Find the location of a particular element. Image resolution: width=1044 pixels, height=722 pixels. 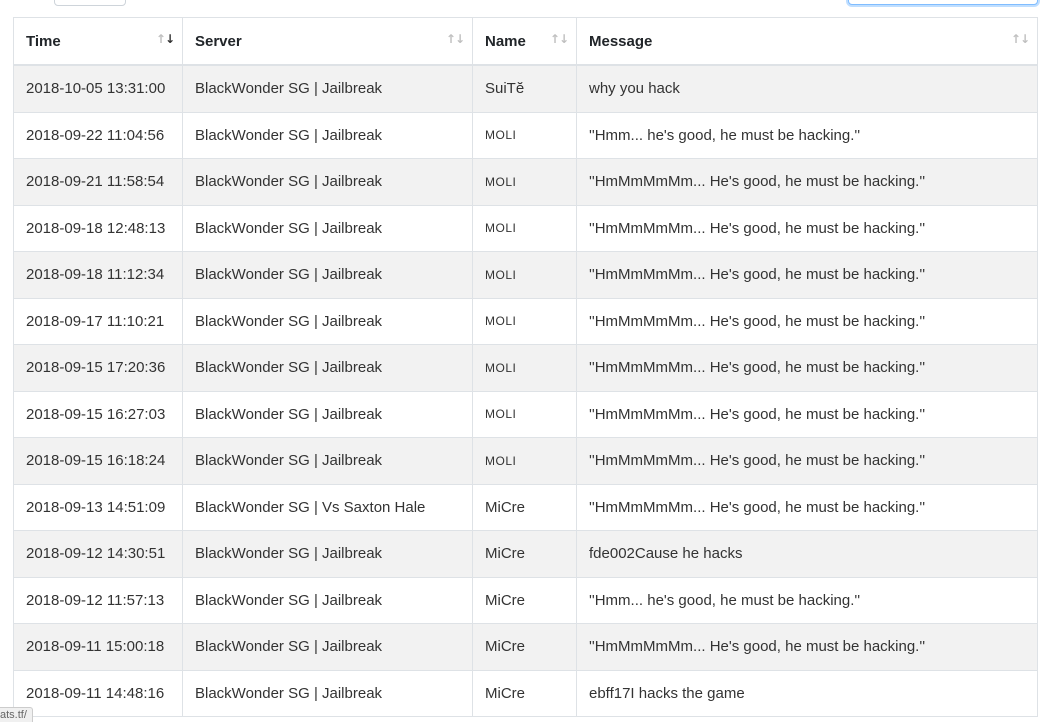

table-header-row: Time ↑↓ Server ↑↓ Name ↑↓ Message ↑↓ is located at coordinates (525, 41).